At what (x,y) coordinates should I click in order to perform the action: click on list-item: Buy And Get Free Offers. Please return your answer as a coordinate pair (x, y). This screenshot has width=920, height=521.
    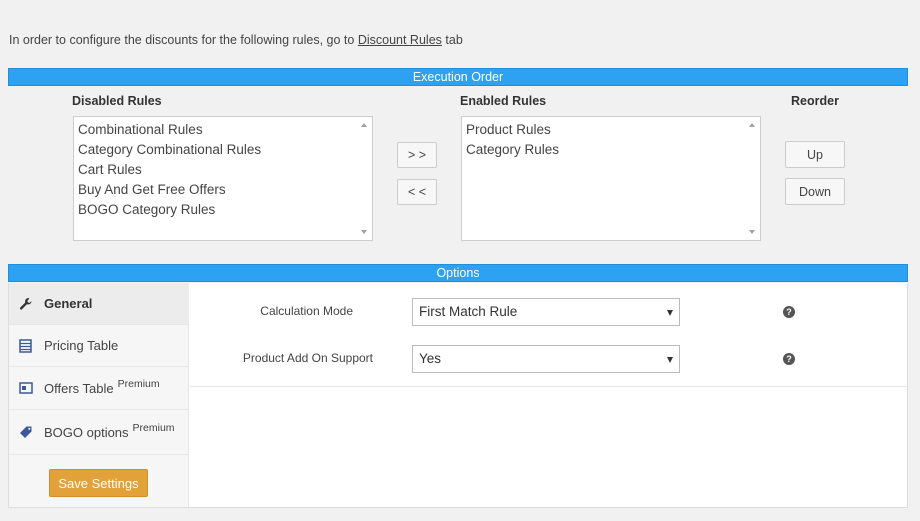
    Looking at the image, I should click on (225, 190).